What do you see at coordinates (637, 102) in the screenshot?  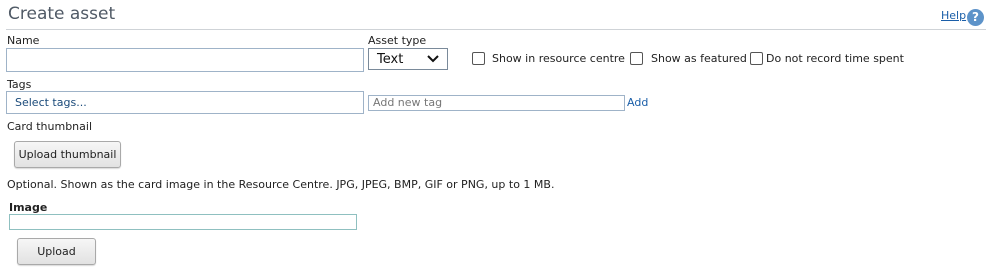 I see `add-tag-link: Add` at bounding box center [637, 102].